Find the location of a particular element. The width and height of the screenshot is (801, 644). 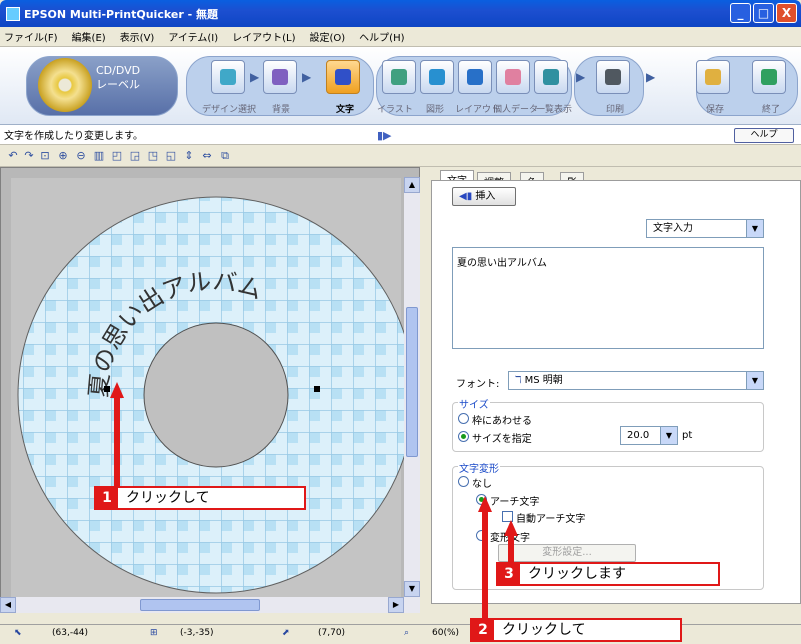

menu-settings: 設定(O) is located at coordinates (327, 36).